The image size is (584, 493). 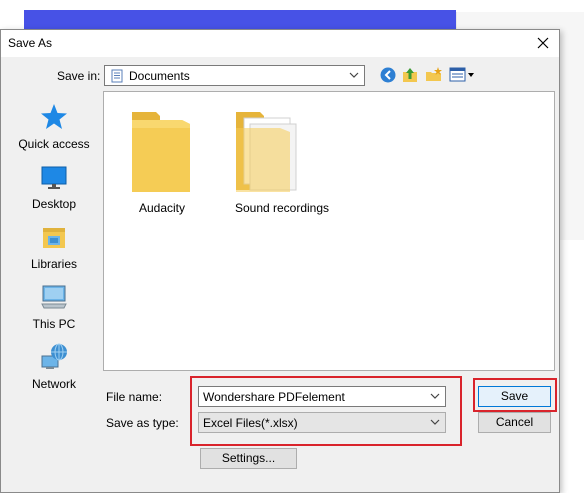 I want to click on place-libraries: Libraries, so click(x=54, y=249).